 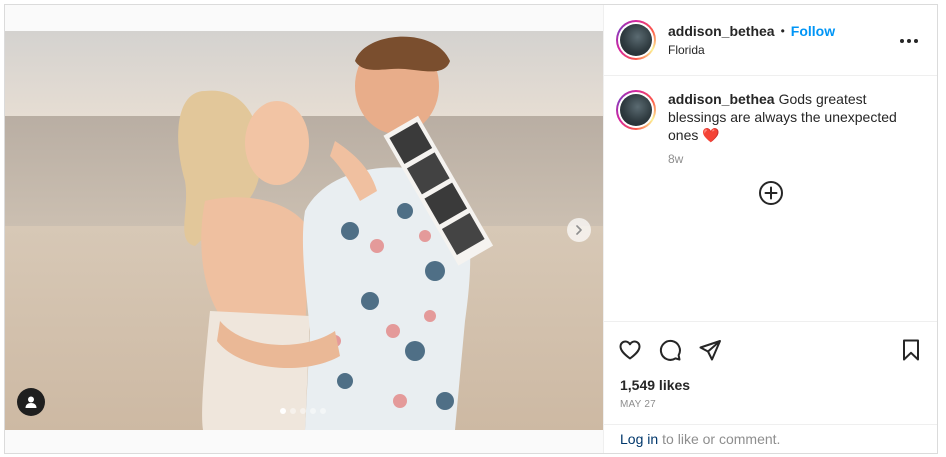 I want to click on bookmark-icon, so click(x=911, y=349).